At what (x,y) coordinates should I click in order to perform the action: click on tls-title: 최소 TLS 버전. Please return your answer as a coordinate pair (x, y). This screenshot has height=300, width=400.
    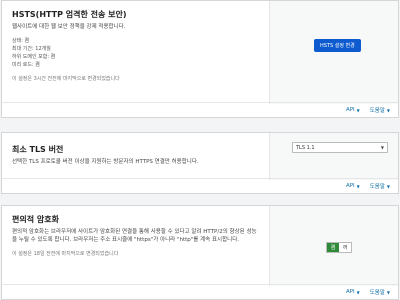
    Looking at the image, I should click on (38, 149).